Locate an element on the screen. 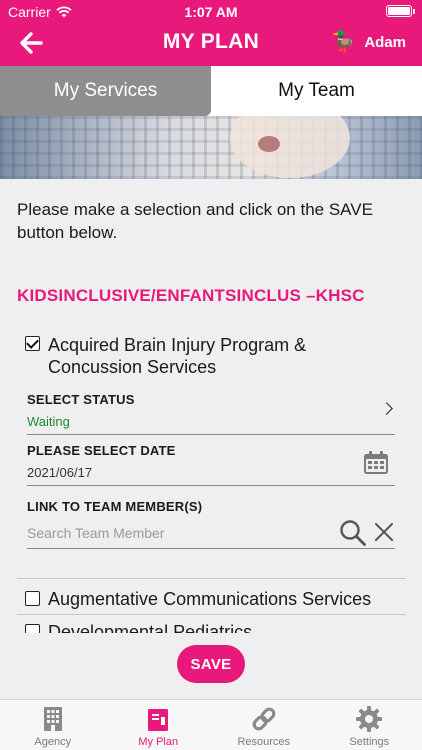 The image size is (422, 750). search-icon is located at coordinates (353, 533).